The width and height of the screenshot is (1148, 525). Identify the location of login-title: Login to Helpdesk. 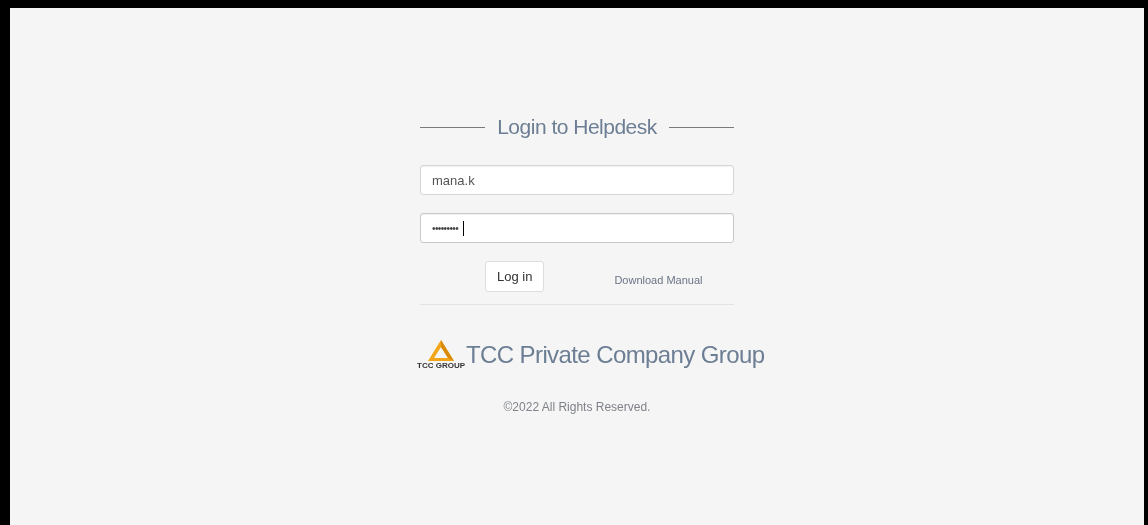
(577, 127).